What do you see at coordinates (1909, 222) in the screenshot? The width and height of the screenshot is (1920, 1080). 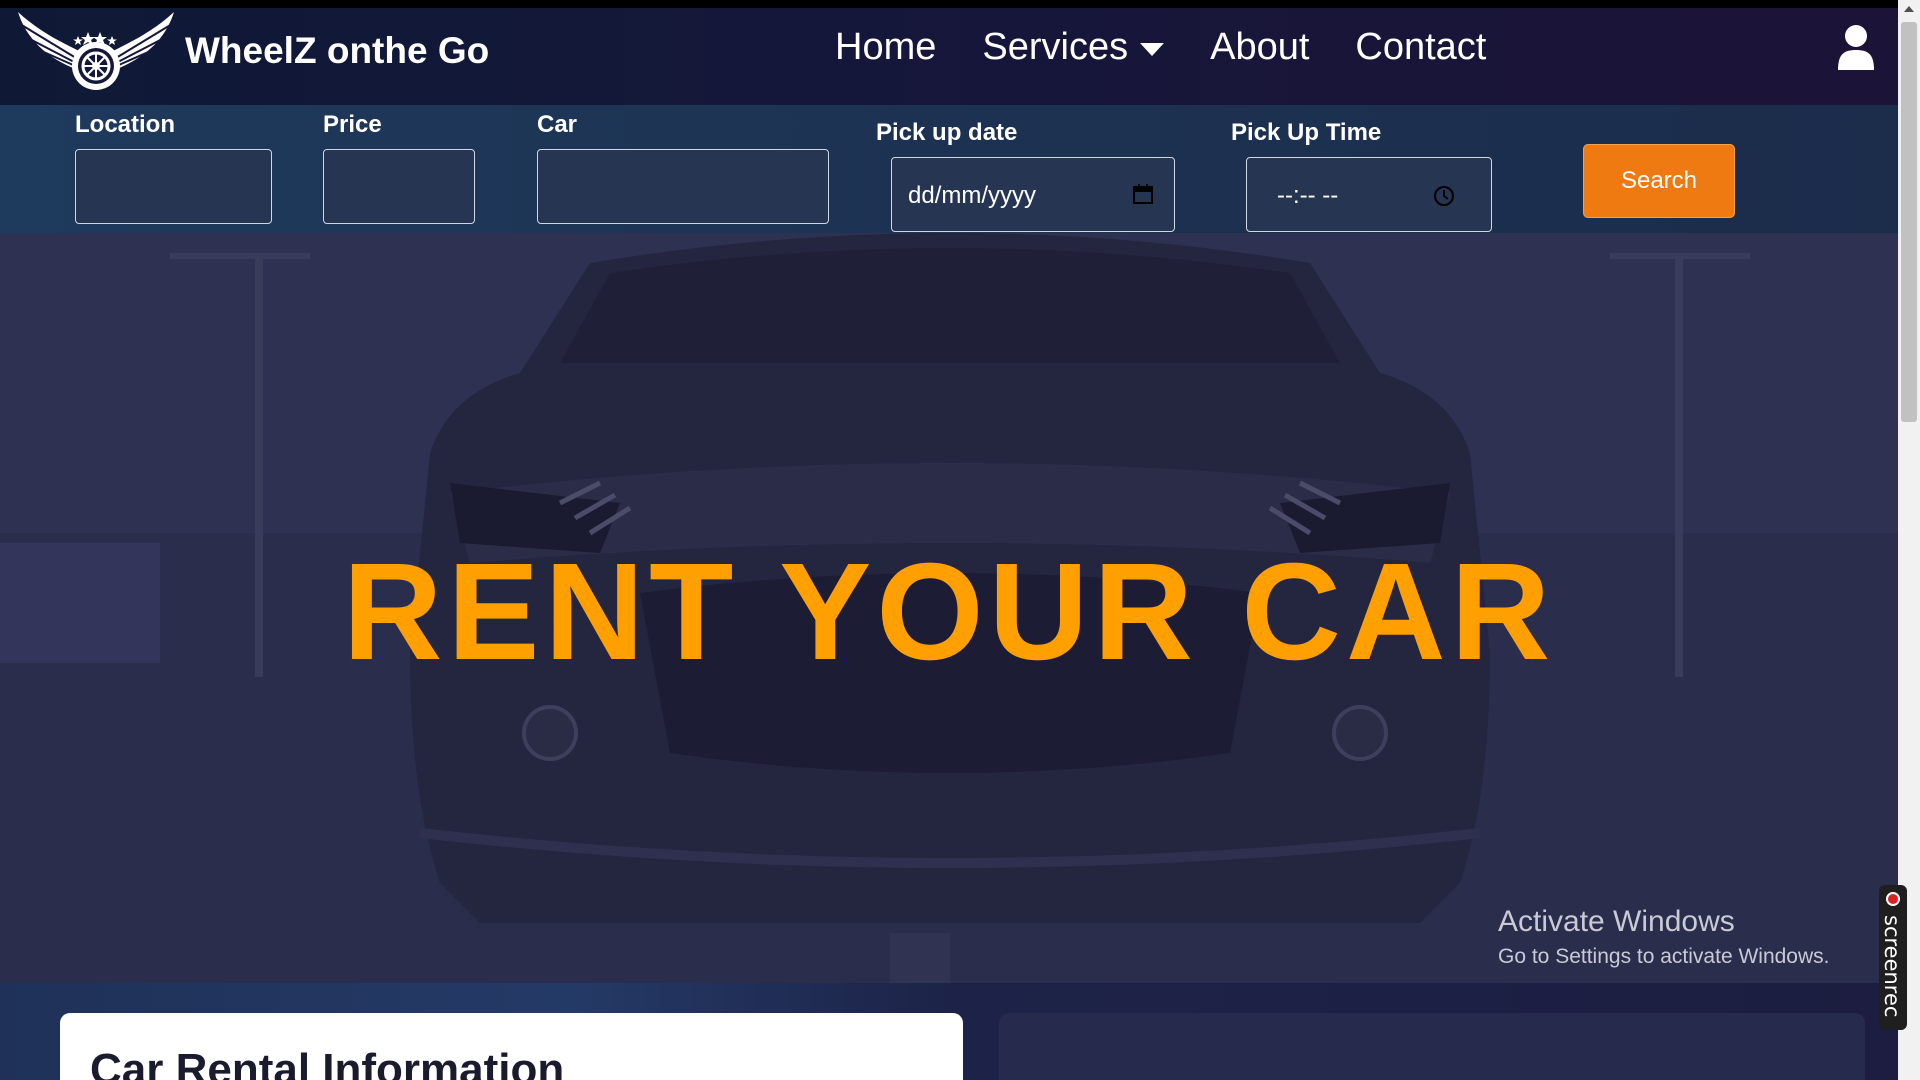 I see `scrollbar-thumb` at bounding box center [1909, 222].